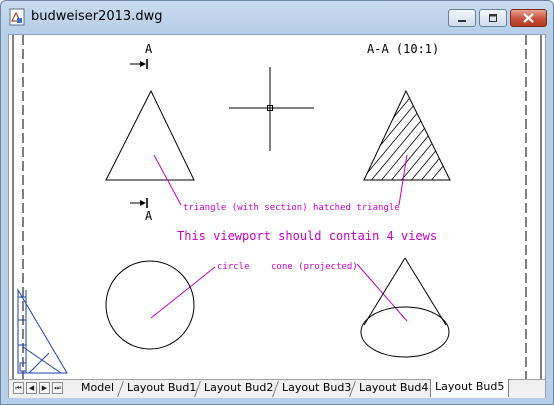 This screenshot has height=405, width=554. What do you see at coordinates (139, 64) in the screenshot?
I see `section-arrow-top-icon` at bounding box center [139, 64].